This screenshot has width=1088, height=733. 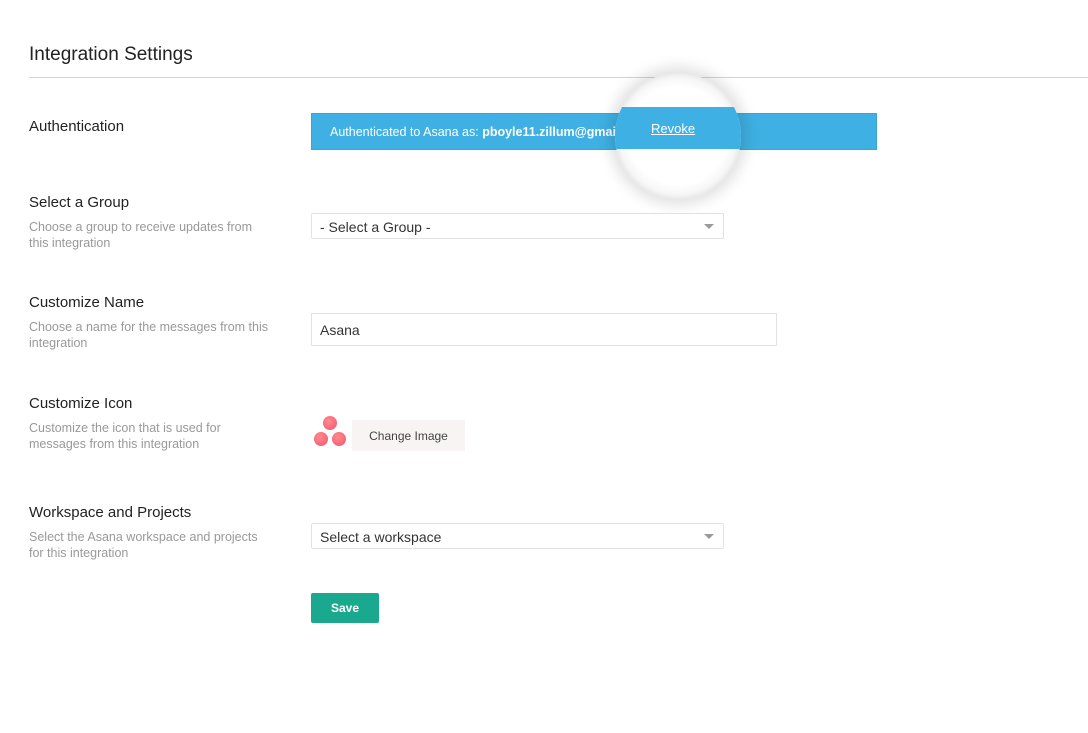 What do you see at coordinates (404, 132) in the screenshot?
I see `authentication-status-prefix: Authenticated to Asana as:` at bounding box center [404, 132].